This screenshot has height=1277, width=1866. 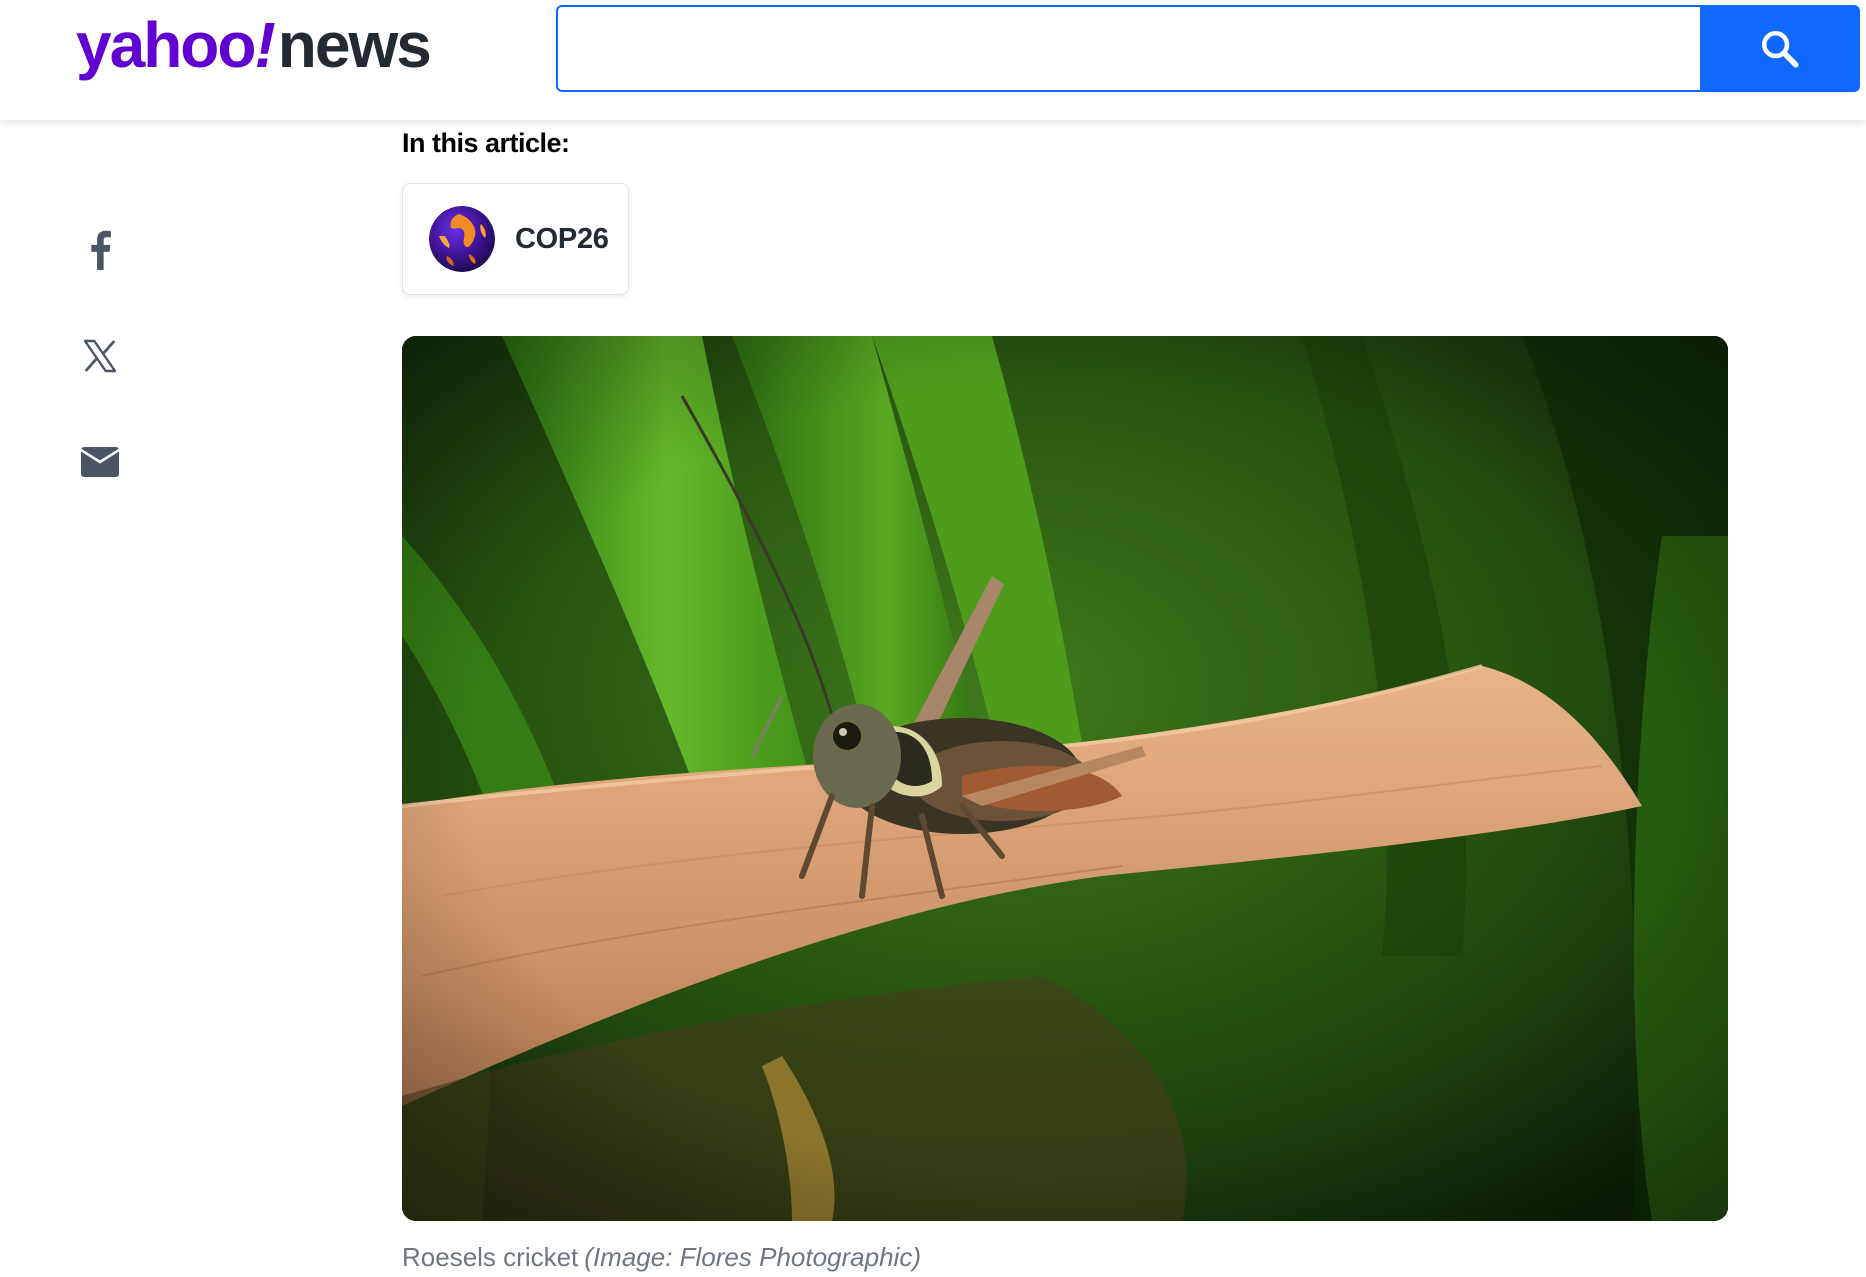 I want to click on share-facebook-button, so click(x=100, y=250).